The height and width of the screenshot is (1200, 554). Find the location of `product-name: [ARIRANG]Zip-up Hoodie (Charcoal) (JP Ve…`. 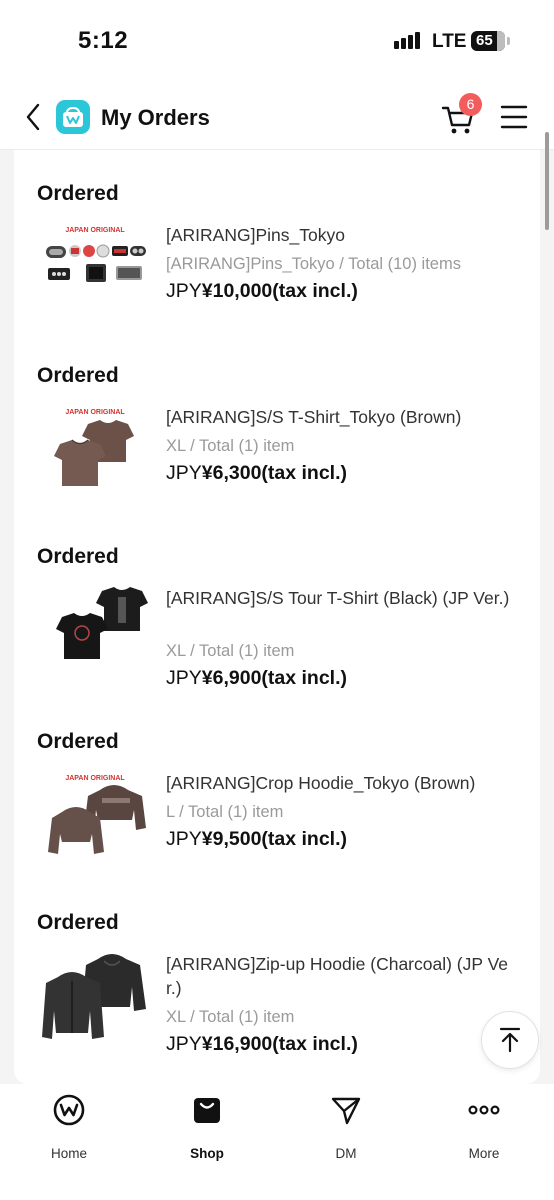

product-name: [ARIRANG]Zip-up Hoodie (Charcoal) (JP Ve… is located at coordinates (337, 976).